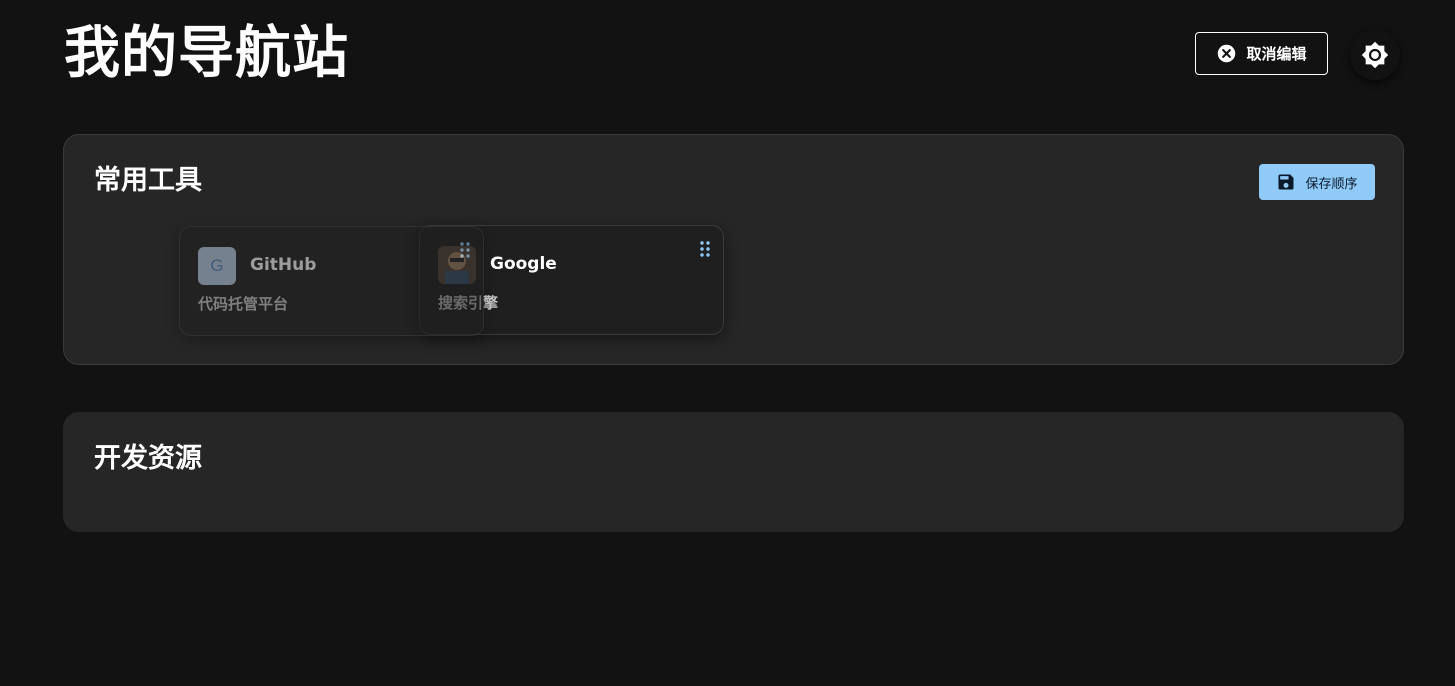 The width and height of the screenshot is (1455, 686). I want to click on link-name: GitHub, so click(283, 265).